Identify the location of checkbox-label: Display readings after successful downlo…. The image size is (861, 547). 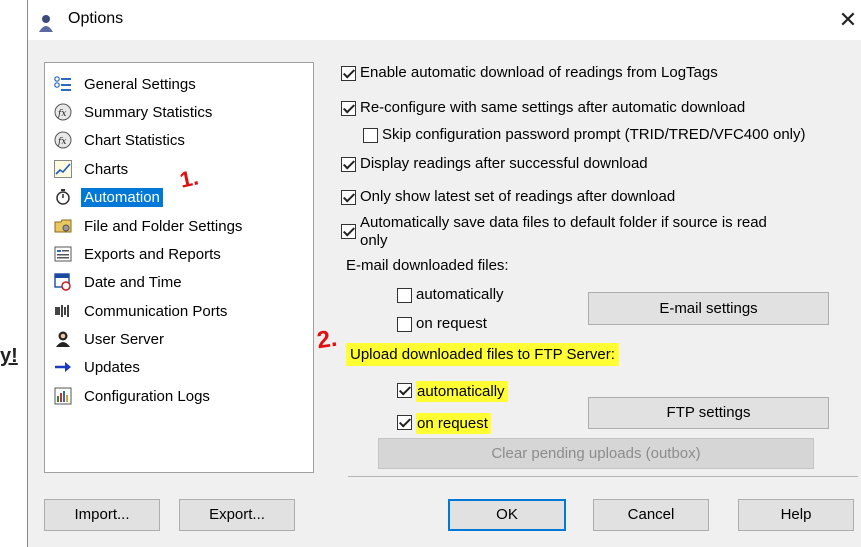
(504, 163).